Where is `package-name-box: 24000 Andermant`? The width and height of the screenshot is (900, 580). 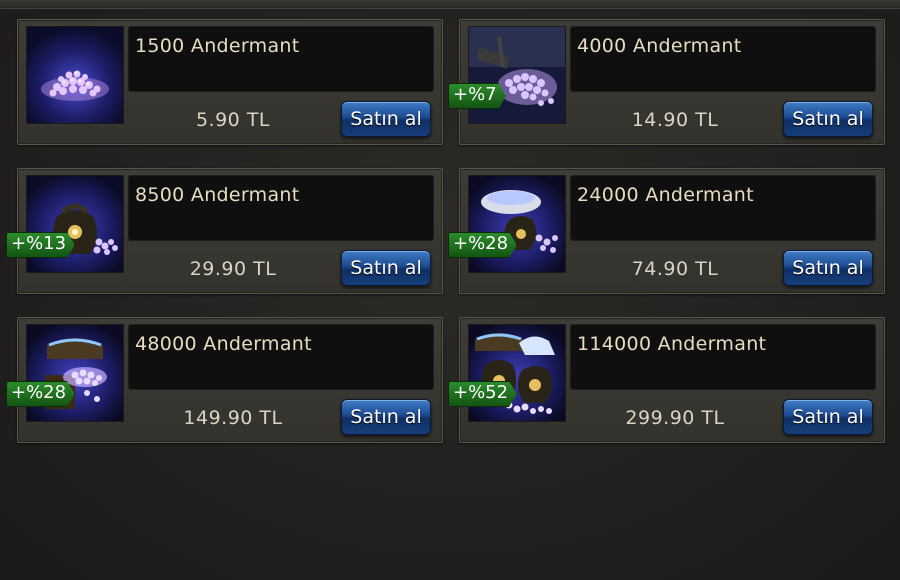
package-name-box: 24000 Andermant is located at coordinates (723, 208).